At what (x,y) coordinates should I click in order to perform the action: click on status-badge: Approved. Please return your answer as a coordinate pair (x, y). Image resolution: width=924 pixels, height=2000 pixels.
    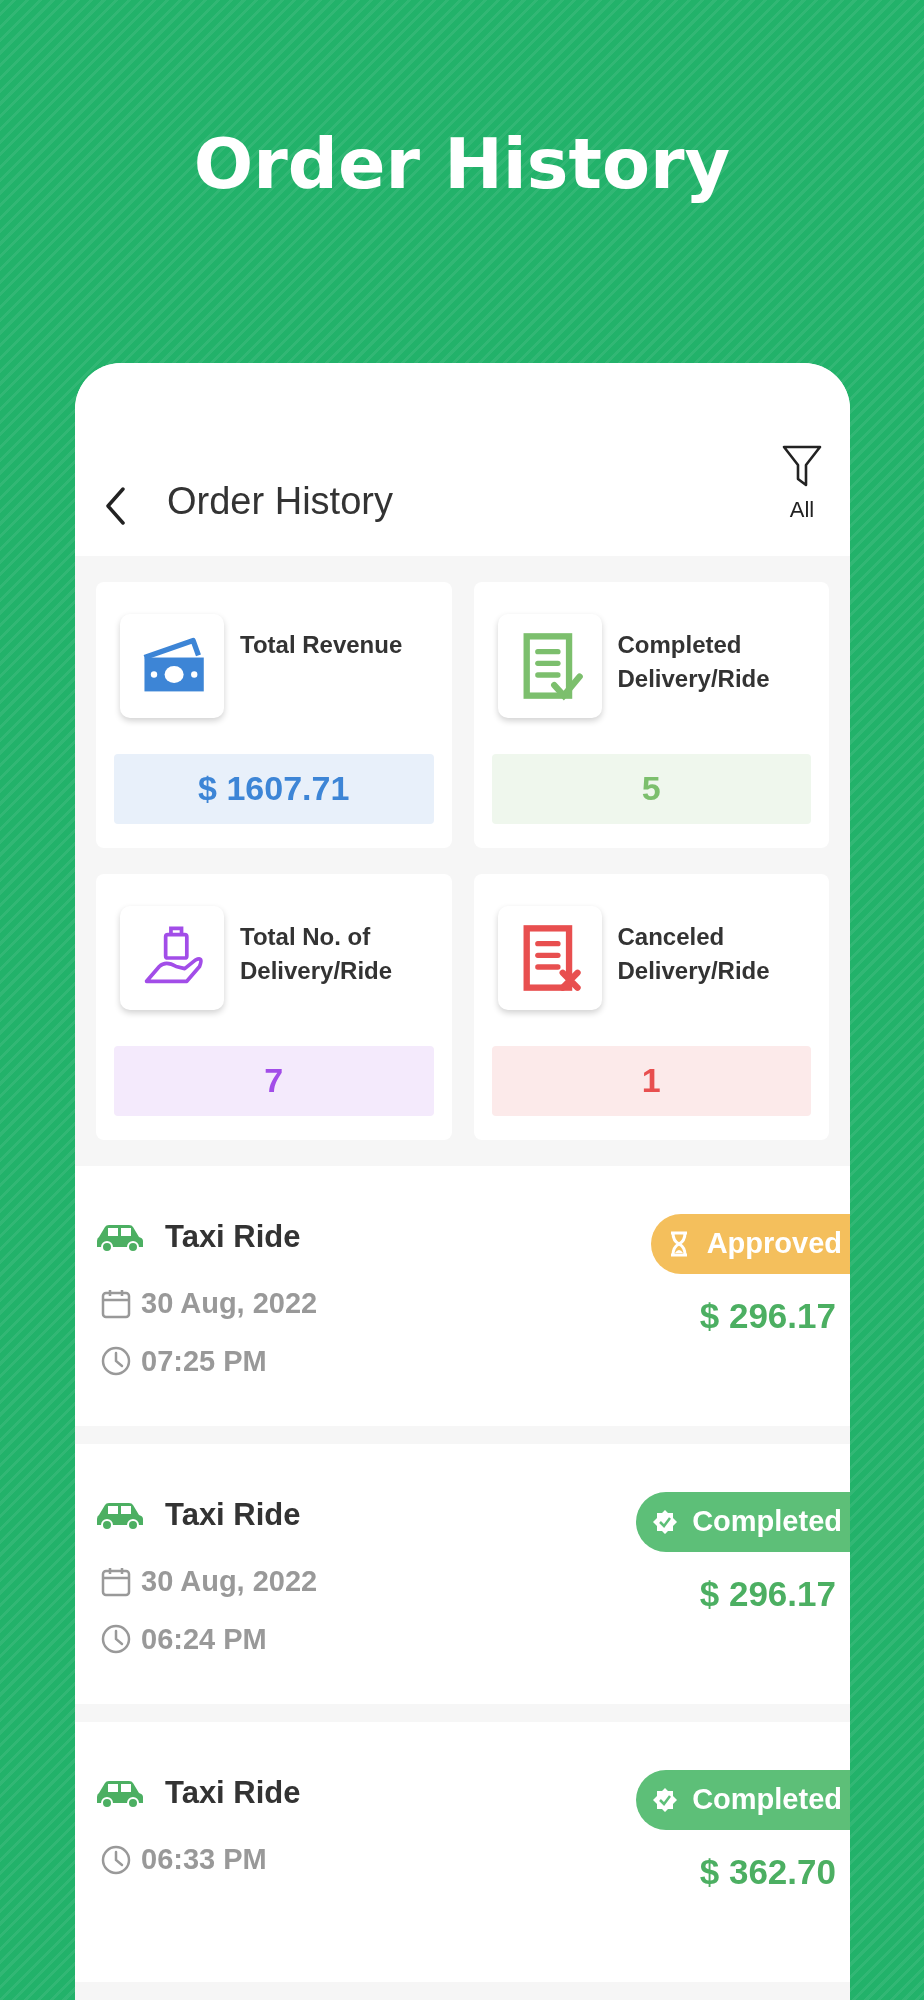
    Looking at the image, I should click on (750, 1243).